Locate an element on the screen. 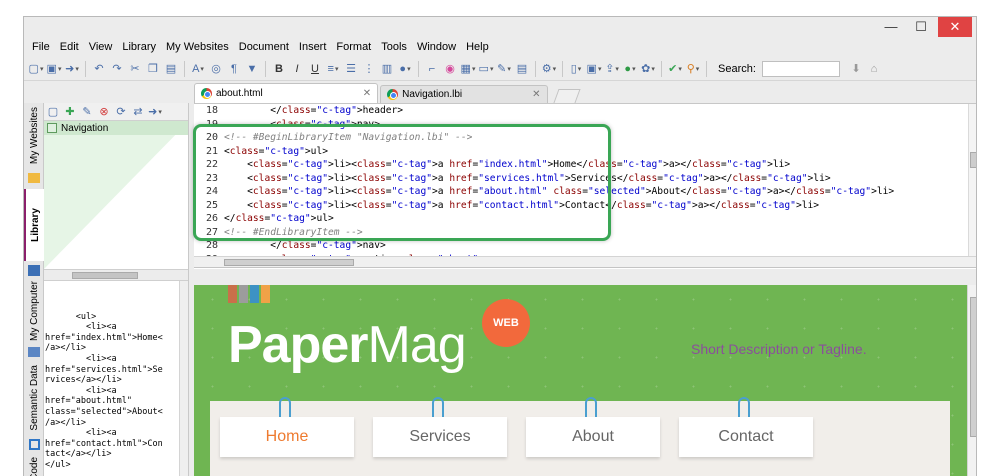 This screenshot has width=1000, height=476. save-icon: ▣ is located at coordinates (54, 69).